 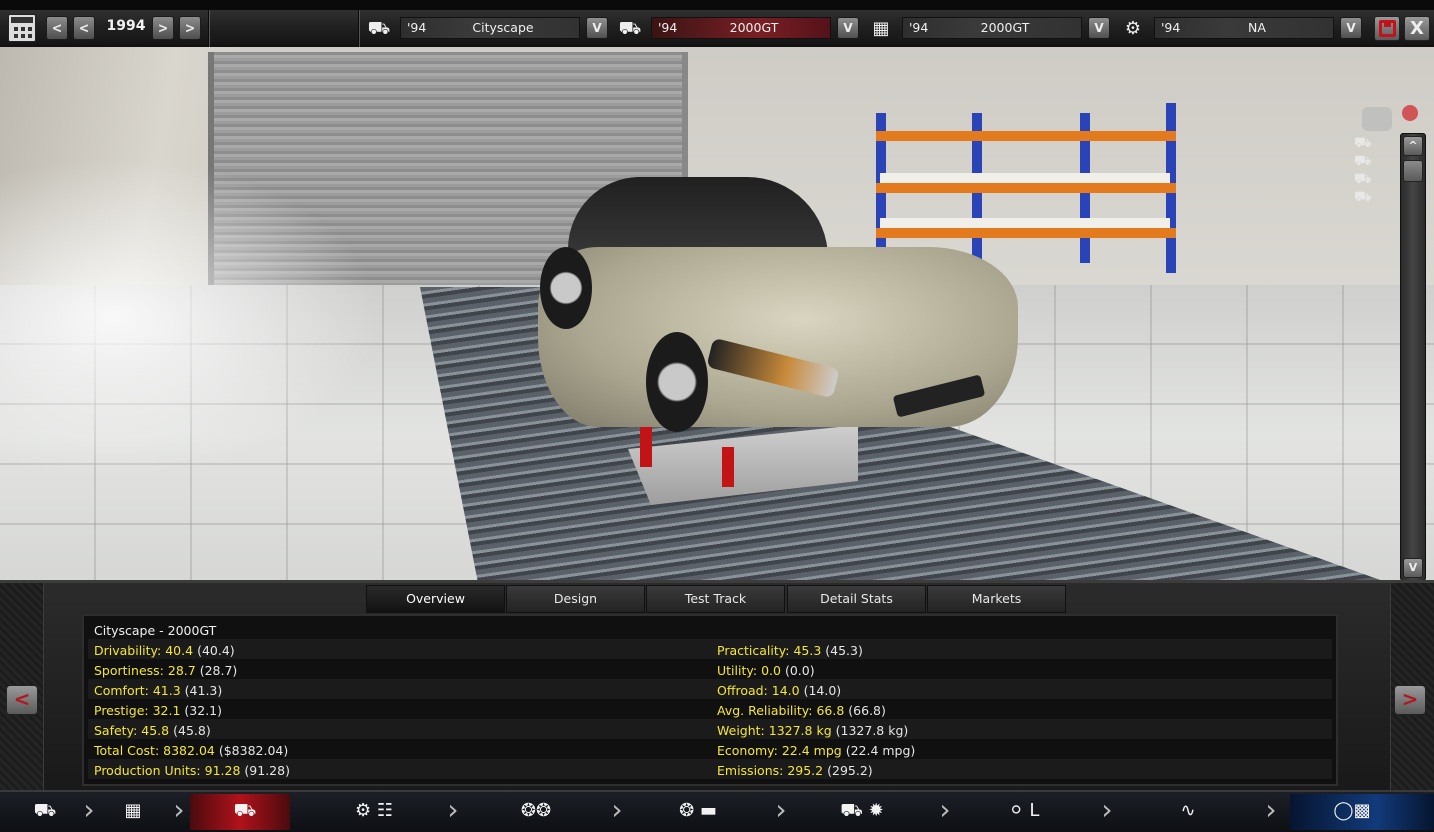 I want to click on stat-value: 8382.04, so click(x=189, y=750).